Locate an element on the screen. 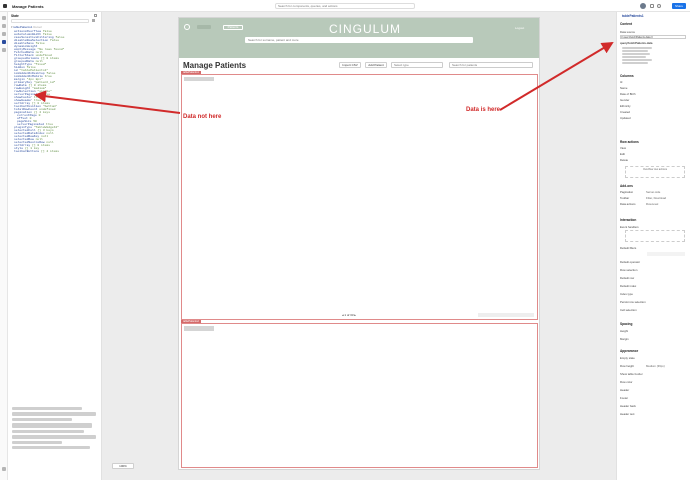 The width and height of the screenshot is (690, 480). annotation-right: Data is here is located at coordinates (483, 110).